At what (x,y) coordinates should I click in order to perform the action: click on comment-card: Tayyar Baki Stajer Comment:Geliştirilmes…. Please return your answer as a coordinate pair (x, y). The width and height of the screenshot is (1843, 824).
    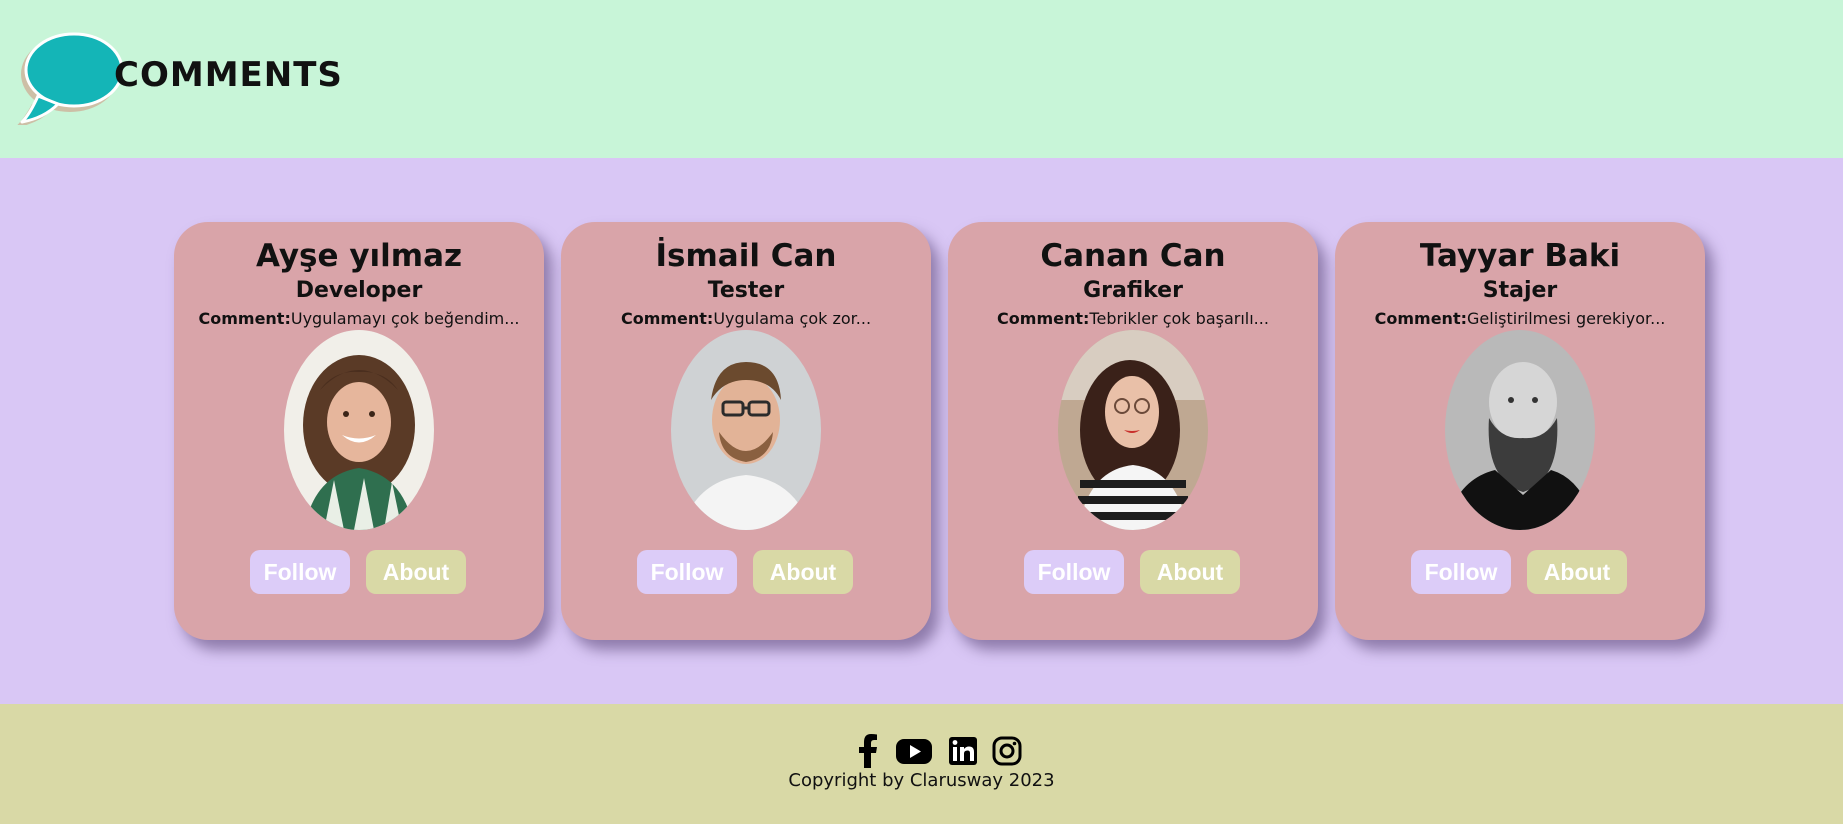
    Looking at the image, I should click on (1520, 431).